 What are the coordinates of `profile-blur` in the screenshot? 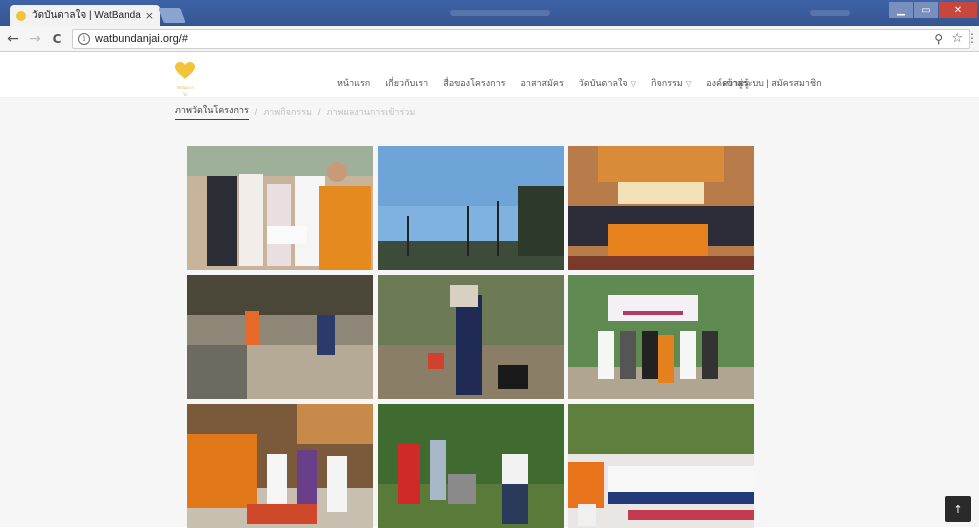 It's located at (830, 13).